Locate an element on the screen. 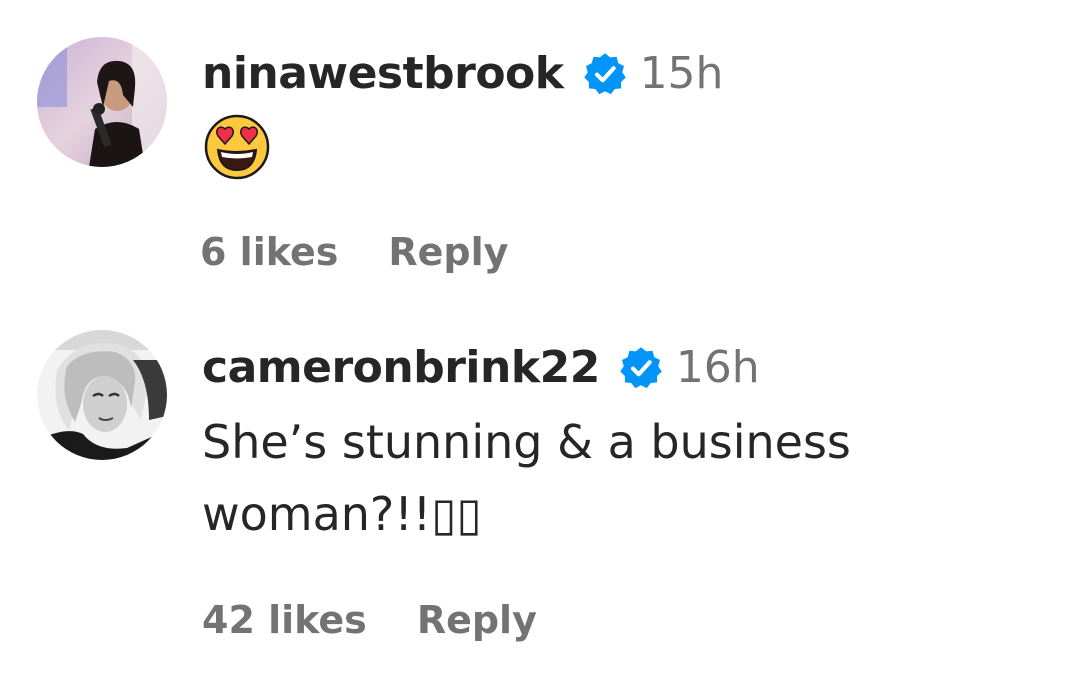  comment-text-line: She’s stunning & a business is located at coordinates (526, 442).